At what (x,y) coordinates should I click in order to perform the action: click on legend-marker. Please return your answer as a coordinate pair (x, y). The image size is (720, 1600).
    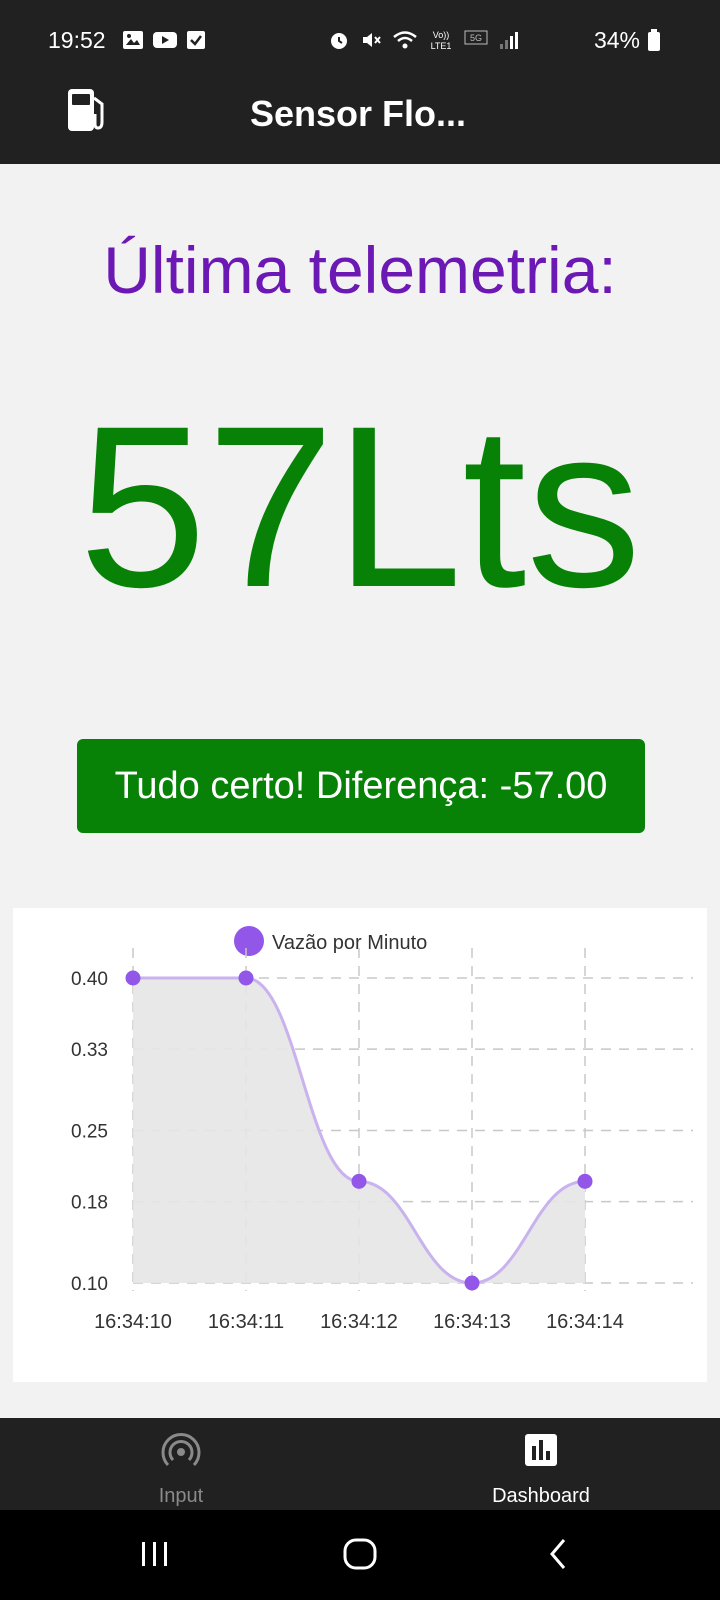
    Looking at the image, I should click on (249, 941).